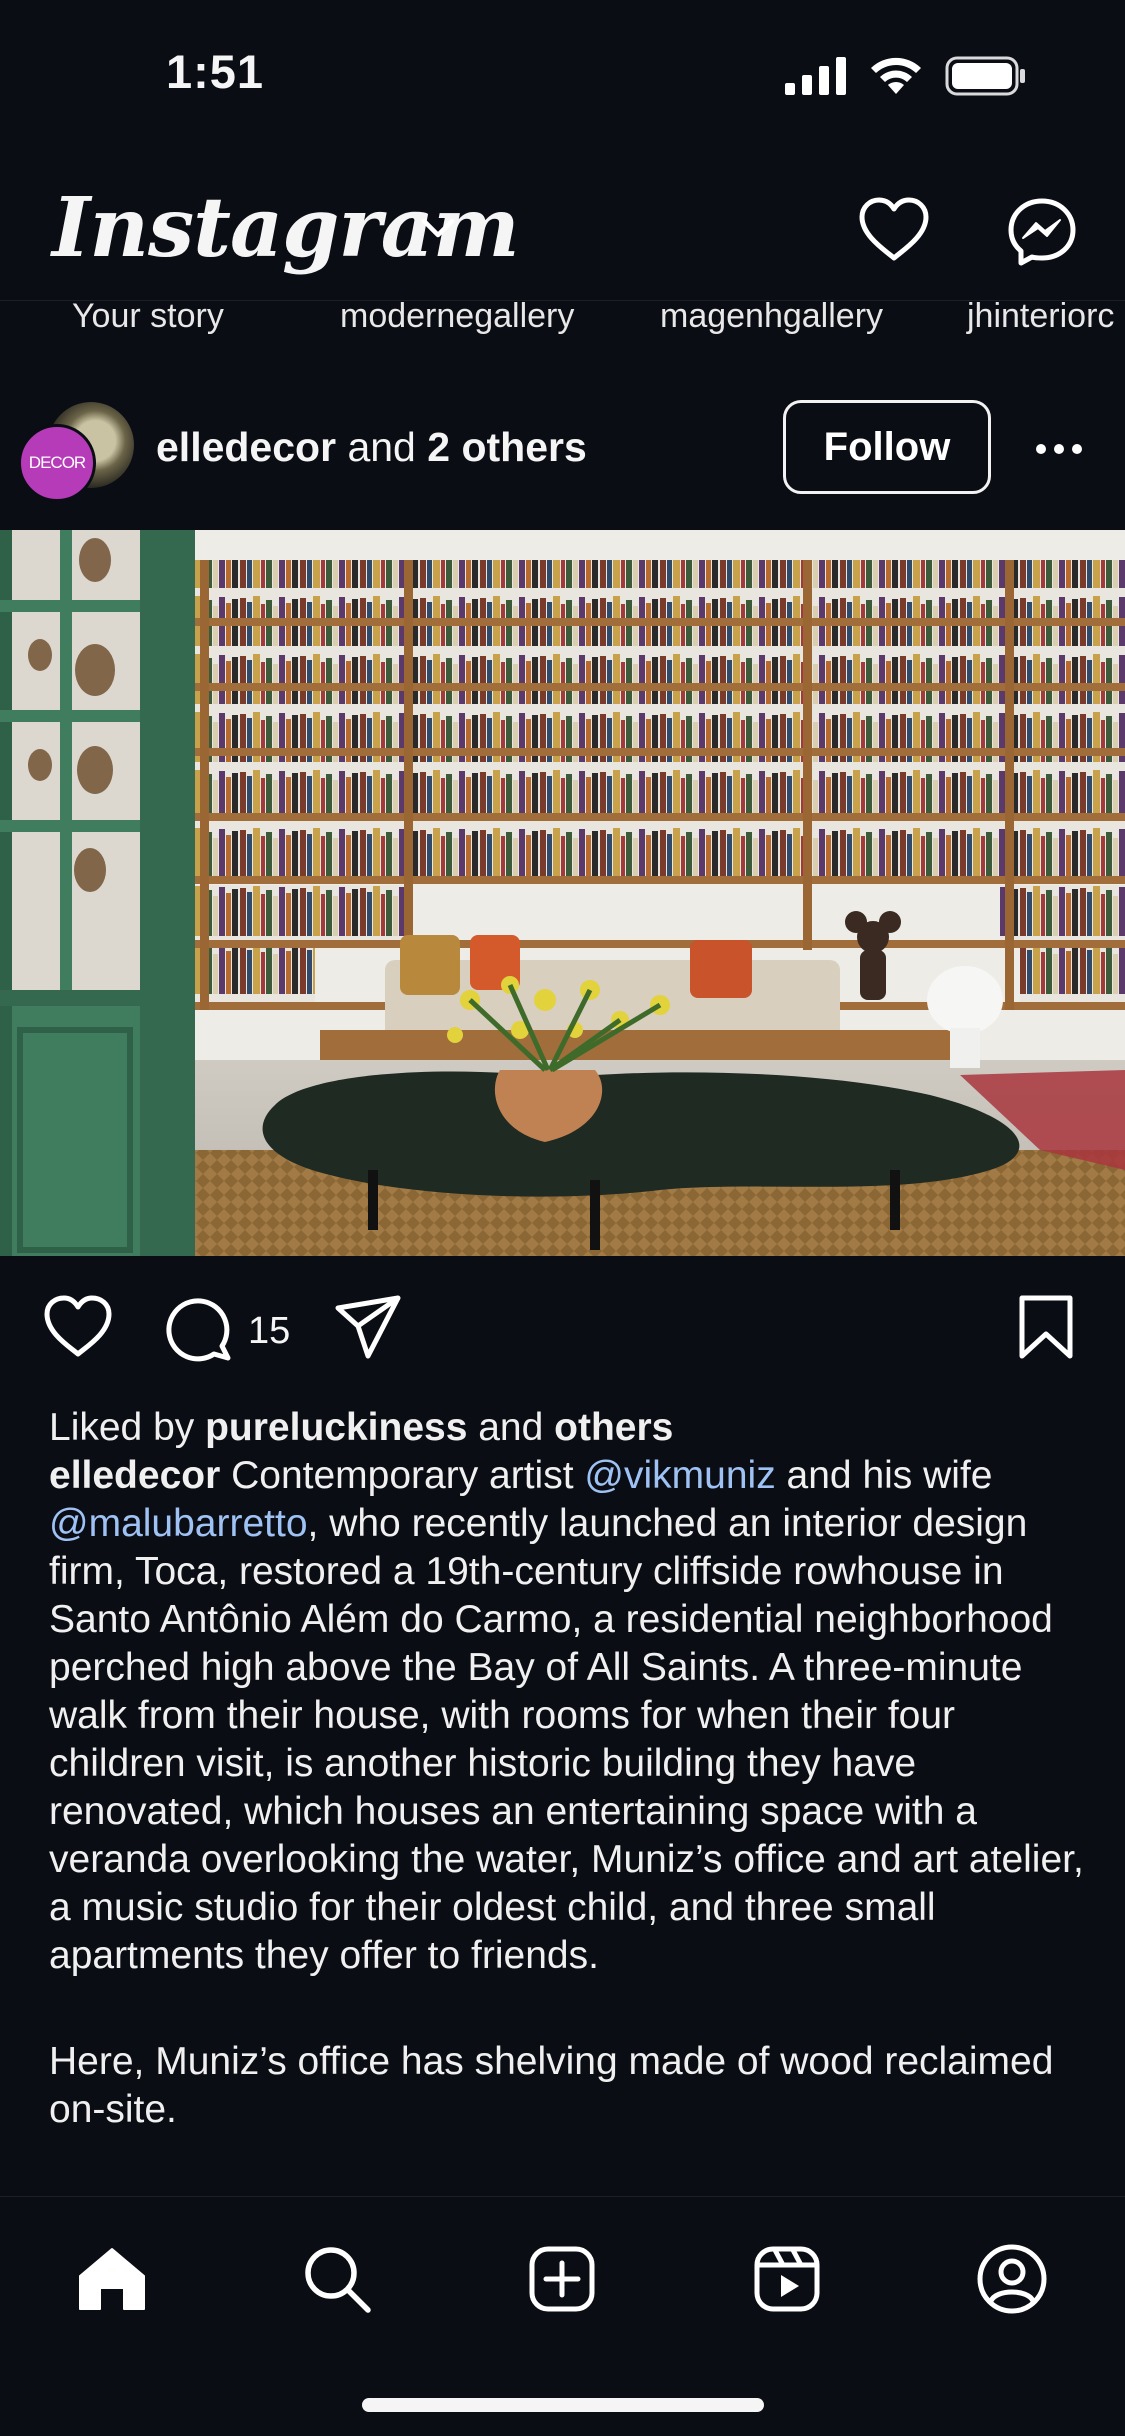 This screenshot has height=2436, width=1125. Describe the element at coordinates (178, 1523) in the screenshot. I see `mention-link: @malubarretto` at that location.